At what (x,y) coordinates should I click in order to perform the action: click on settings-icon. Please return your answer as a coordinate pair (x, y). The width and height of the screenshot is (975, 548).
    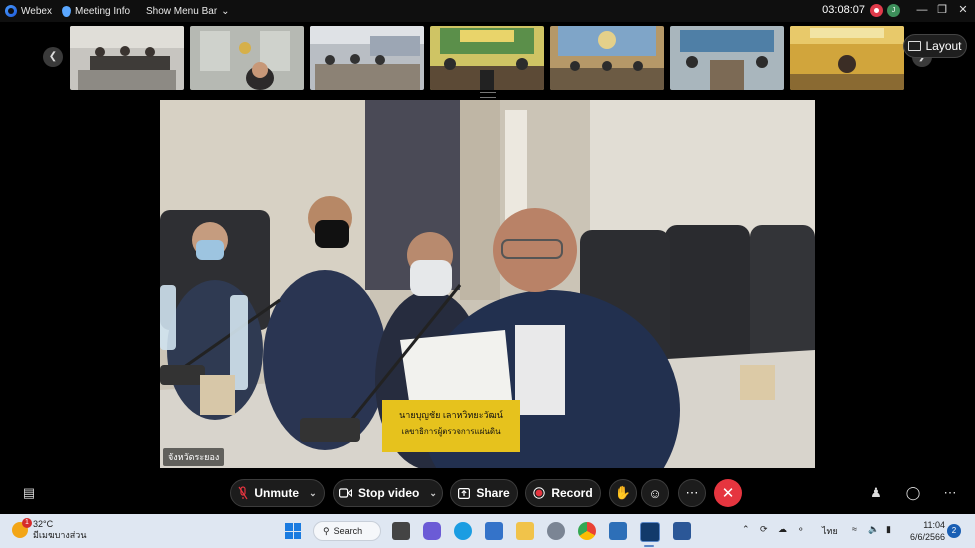
    Looking at the image, I should click on (556, 531).